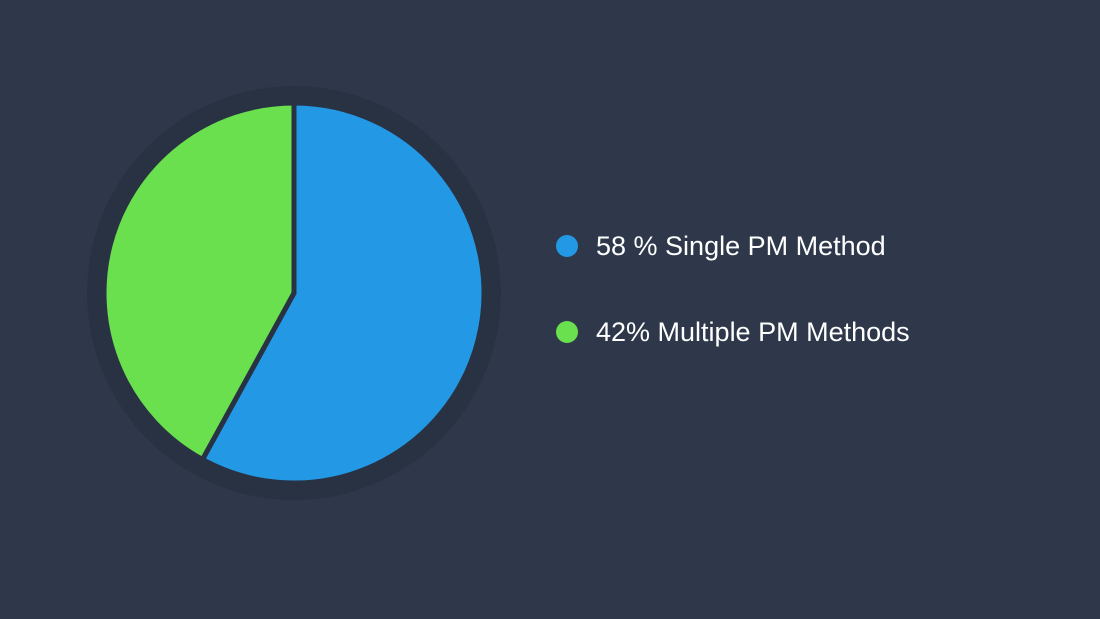 Image resolution: width=1100 pixels, height=619 pixels. I want to click on legend-item-single-pm: 58 % Single PM Method, so click(733, 246).